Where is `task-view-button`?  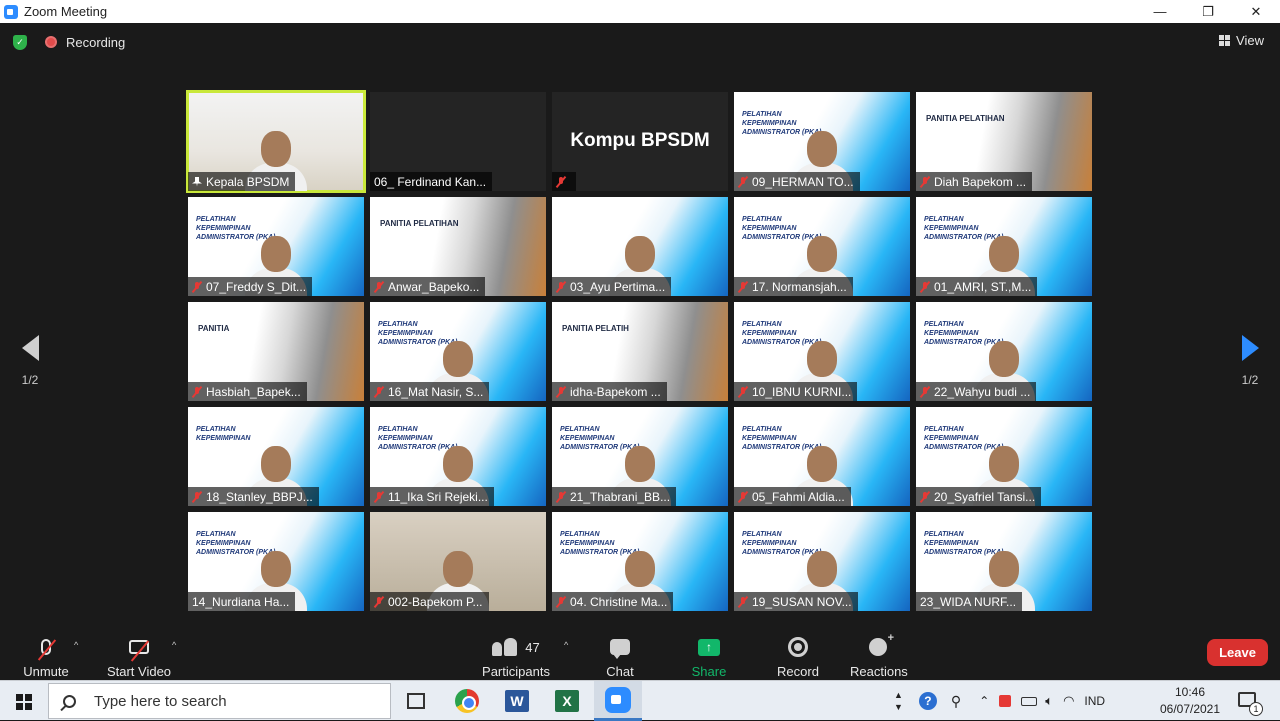 task-view-button is located at coordinates (416, 701).